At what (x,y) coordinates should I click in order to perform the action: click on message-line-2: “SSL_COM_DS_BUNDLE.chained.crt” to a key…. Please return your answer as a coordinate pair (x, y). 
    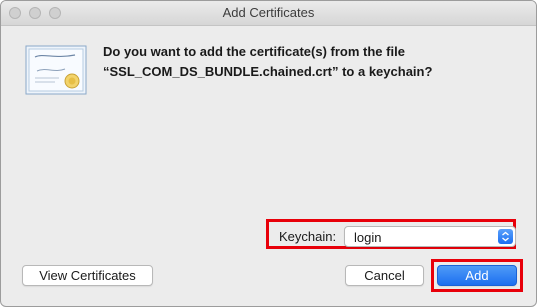
    Looking at the image, I should click on (268, 71).